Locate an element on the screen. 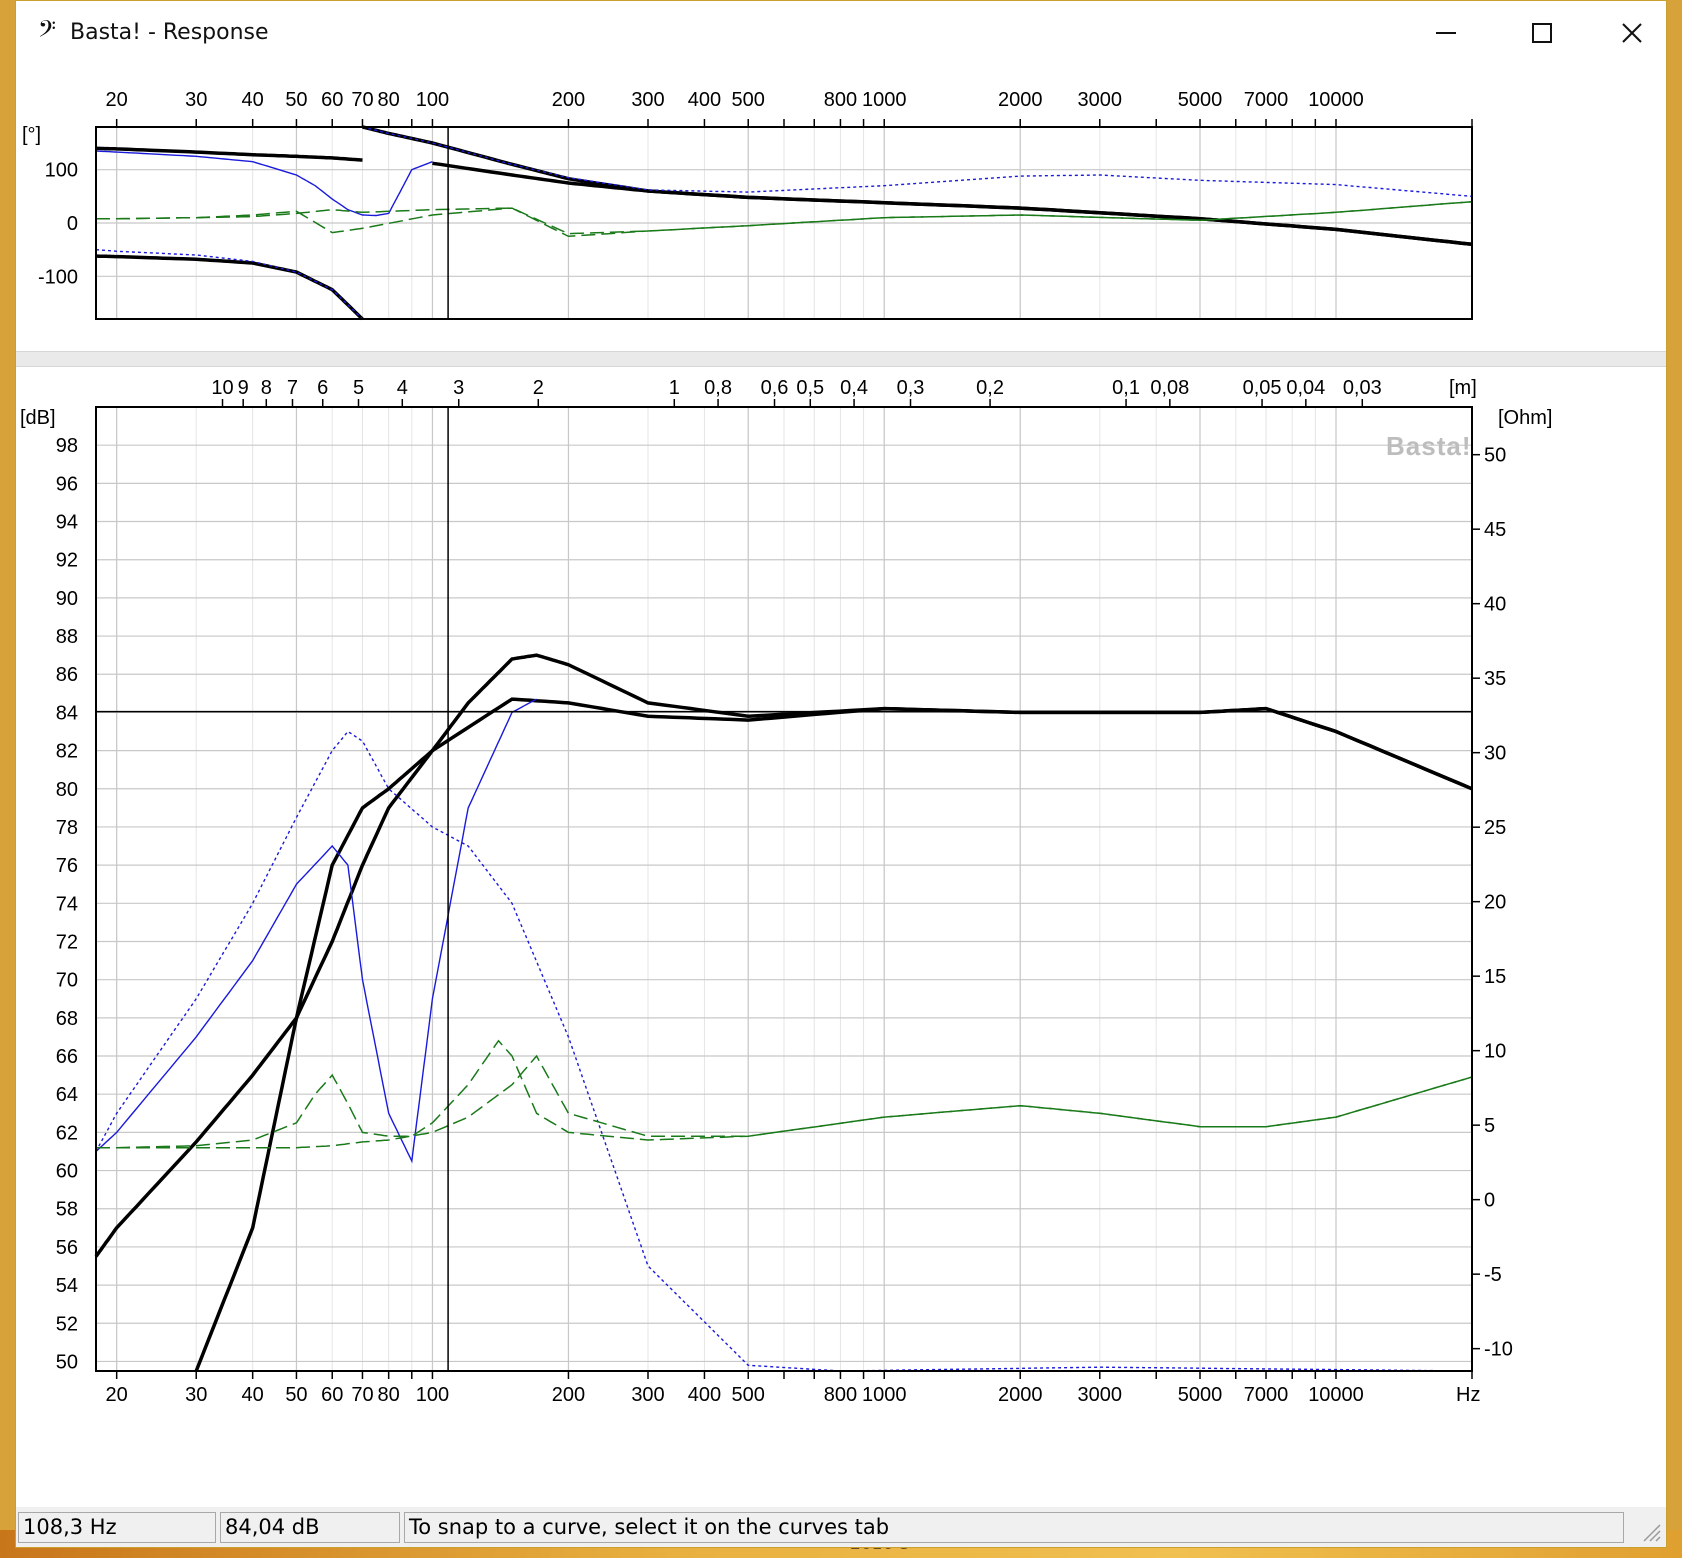 The image size is (1682, 1558). wavelength-tick-label: 9 is located at coordinates (243, 388).